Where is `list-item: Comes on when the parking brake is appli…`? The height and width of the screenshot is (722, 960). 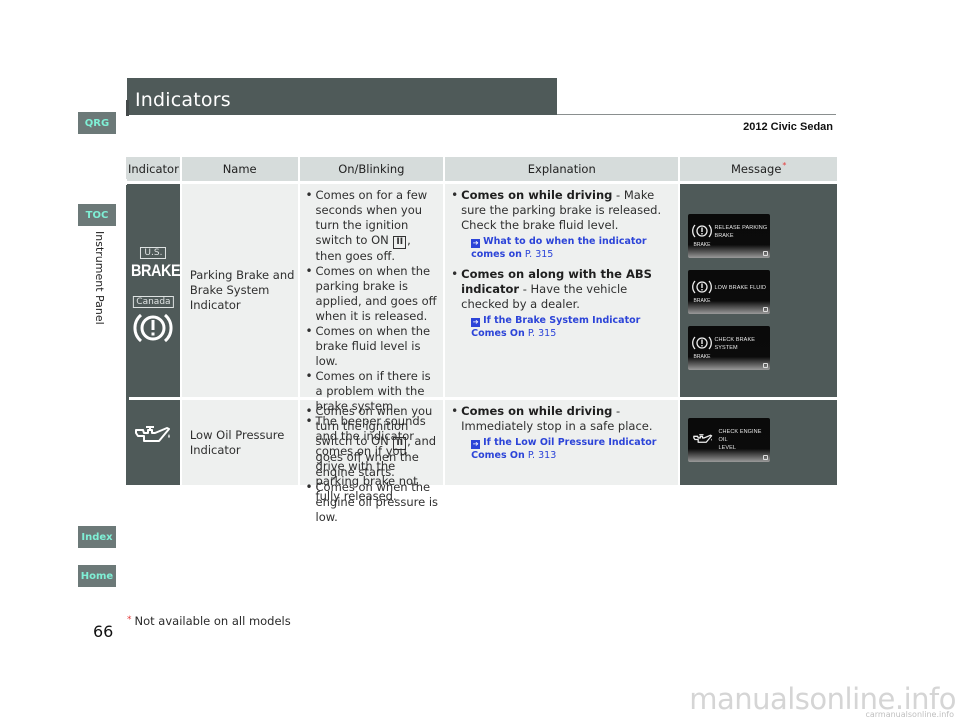 list-item: Comes on when the parking brake is appli… is located at coordinates (373, 294).